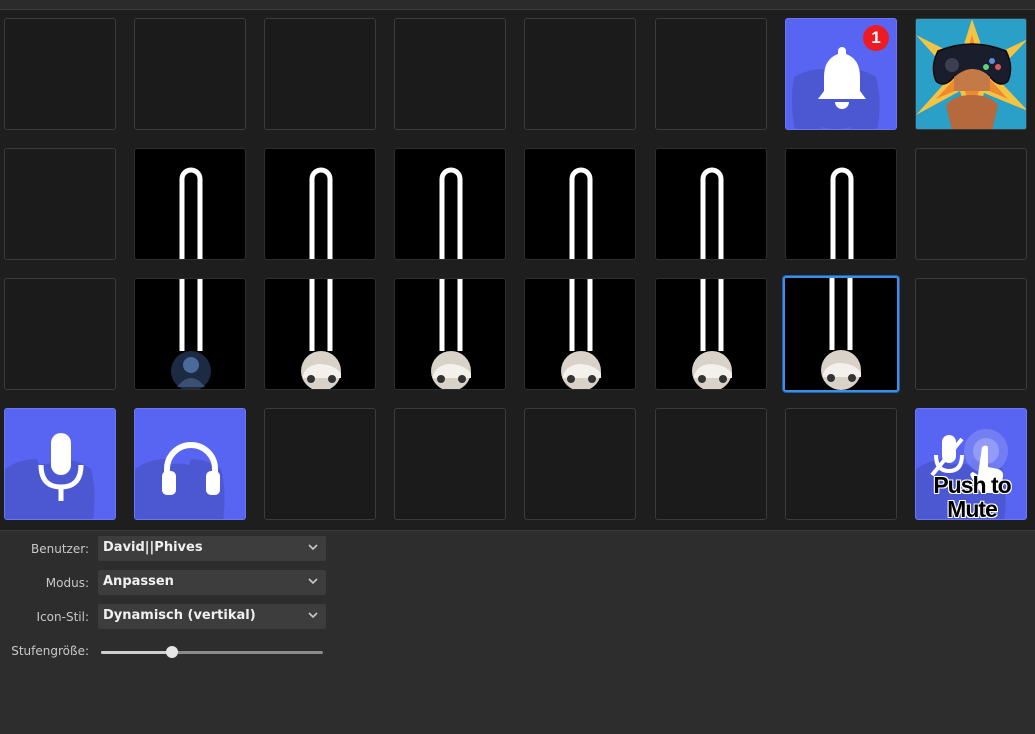  Describe the element at coordinates (212, 652) in the screenshot. I see `step-size-slider` at that location.